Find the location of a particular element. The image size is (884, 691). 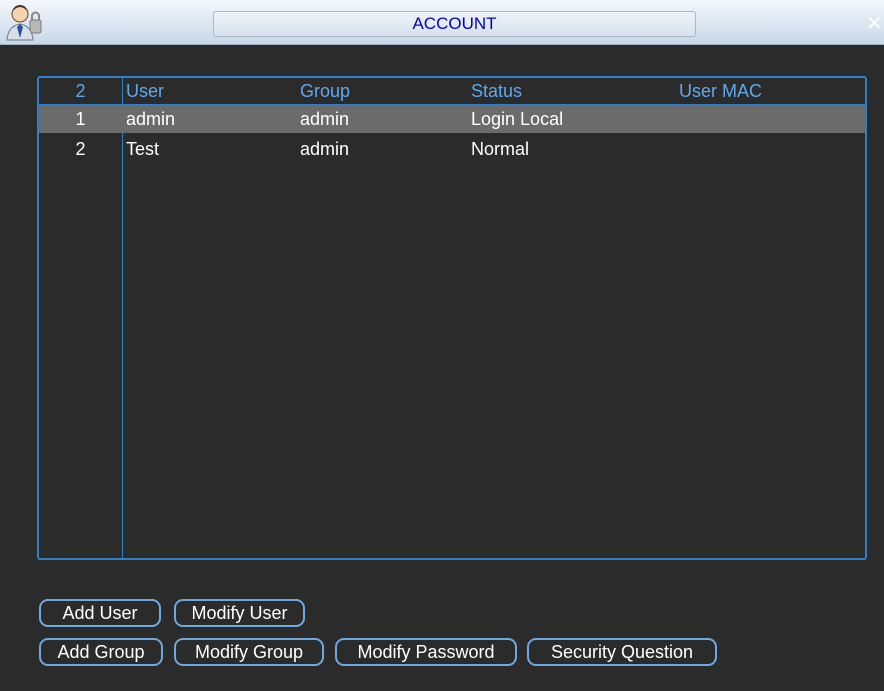

title-bar: ACCOUNT ✕ is located at coordinates (442, 22).